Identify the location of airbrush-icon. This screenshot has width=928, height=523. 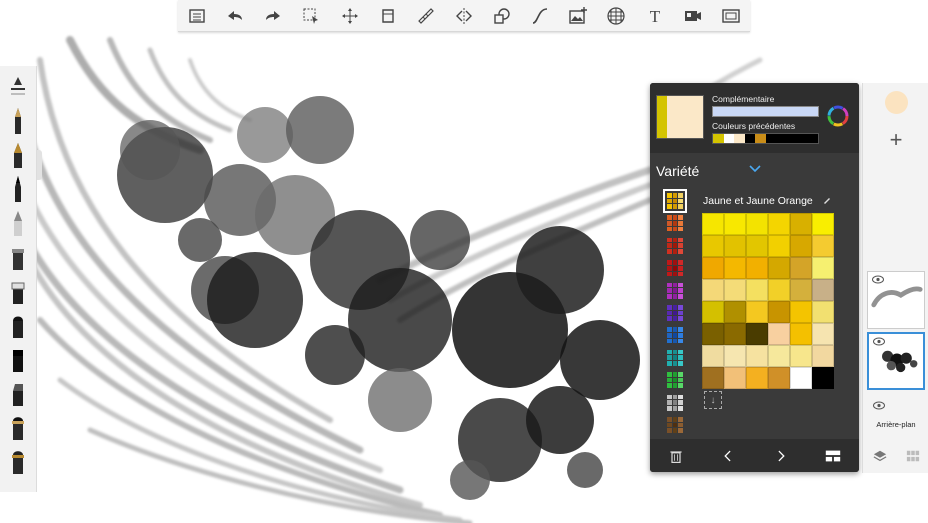
(18, 257).